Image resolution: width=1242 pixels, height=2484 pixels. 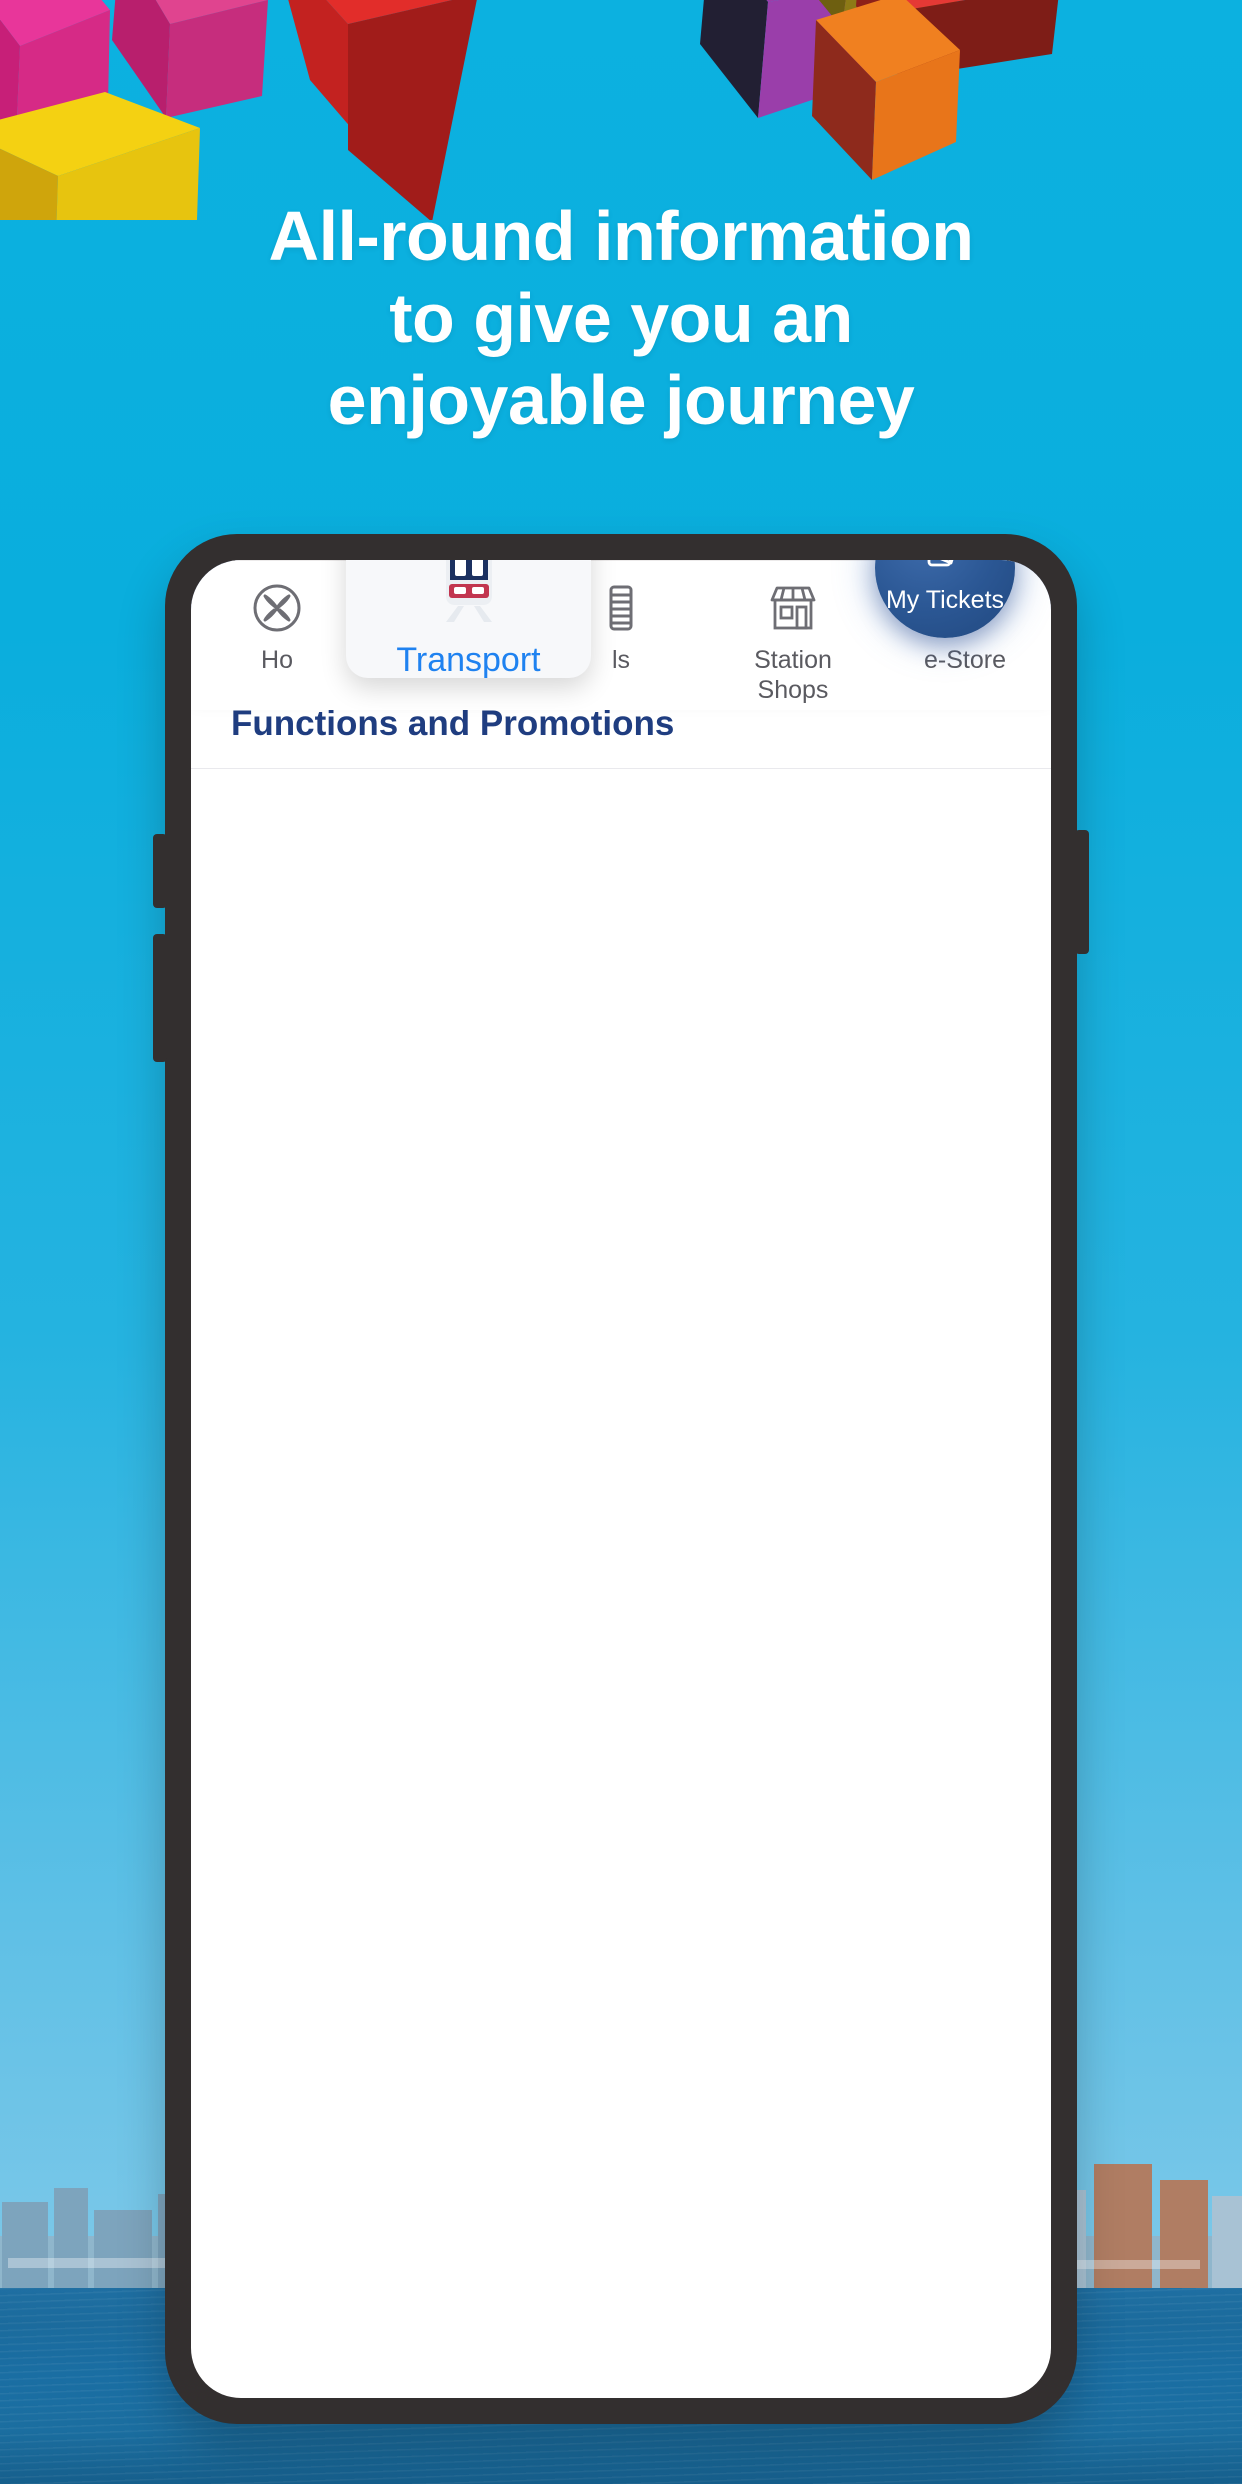 What do you see at coordinates (529, 110) in the screenshot?
I see `confetti-cubes` at bounding box center [529, 110].